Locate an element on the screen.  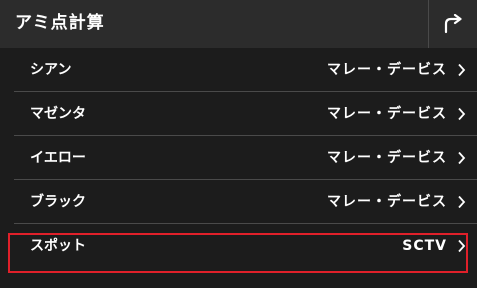
selection-highlight is located at coordinates (238, 253).